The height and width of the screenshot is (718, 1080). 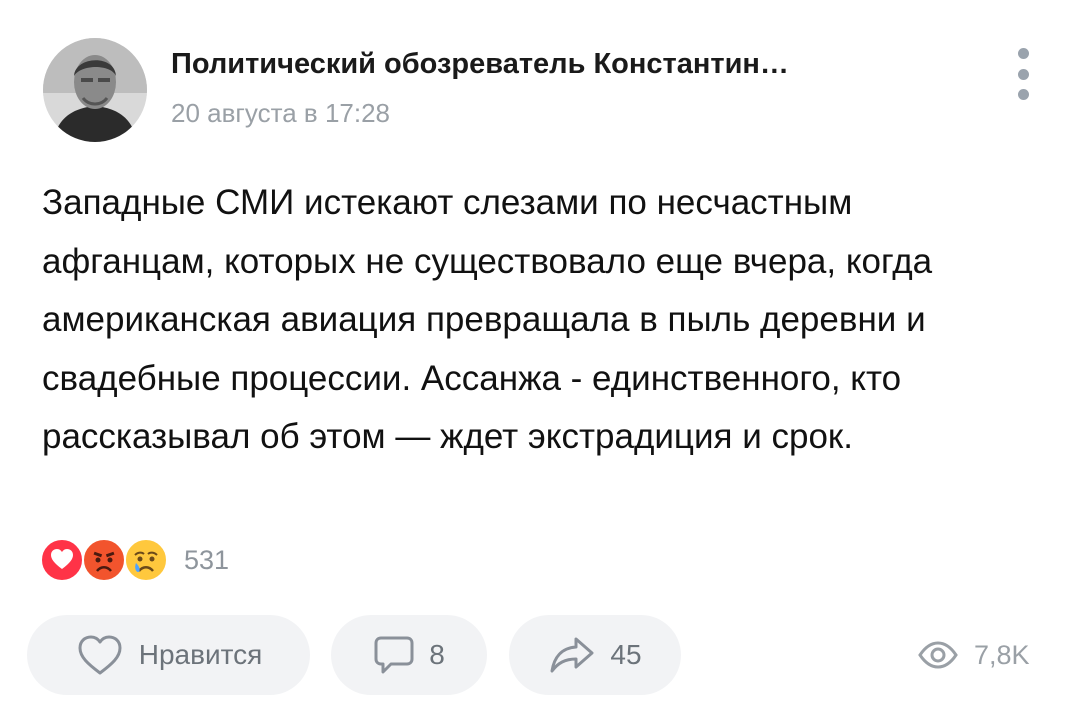 What do you see at coordinates (572, 655) in the screenshot?
I see `share-icon` at bounding box center [572, 655].